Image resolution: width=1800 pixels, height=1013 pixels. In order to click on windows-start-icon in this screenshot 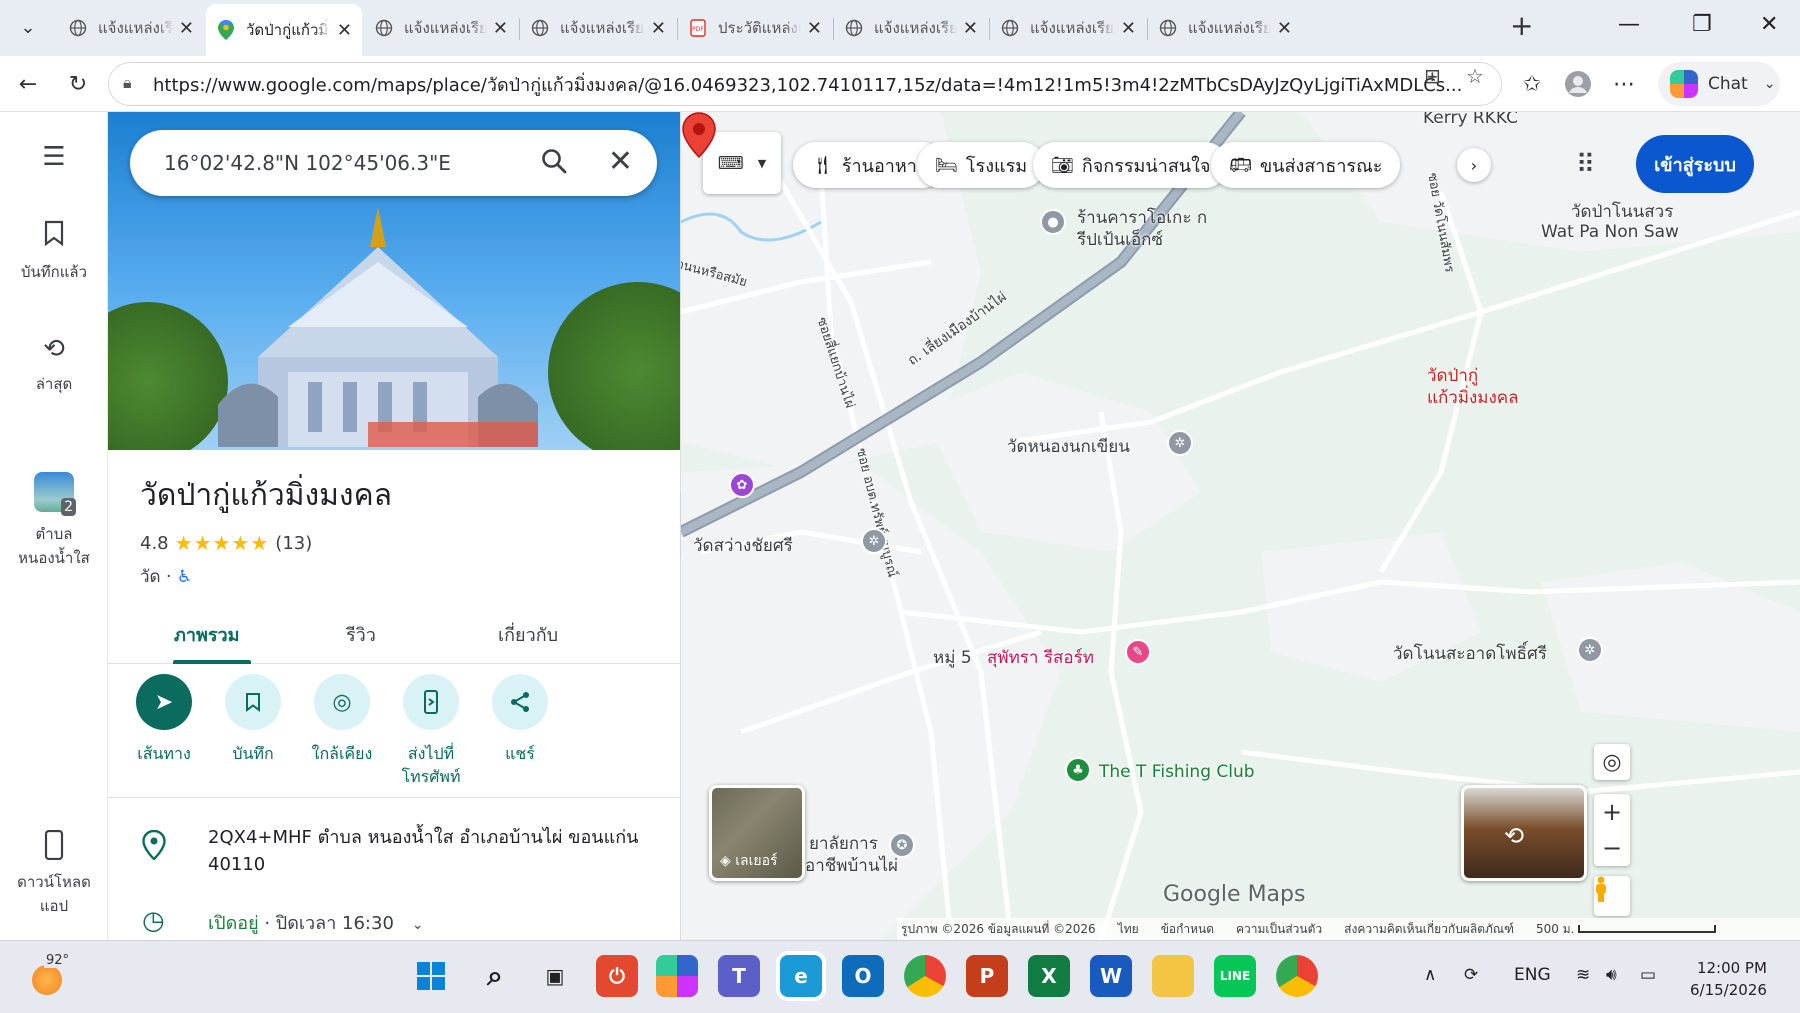, I will do `click(431, 976)`.